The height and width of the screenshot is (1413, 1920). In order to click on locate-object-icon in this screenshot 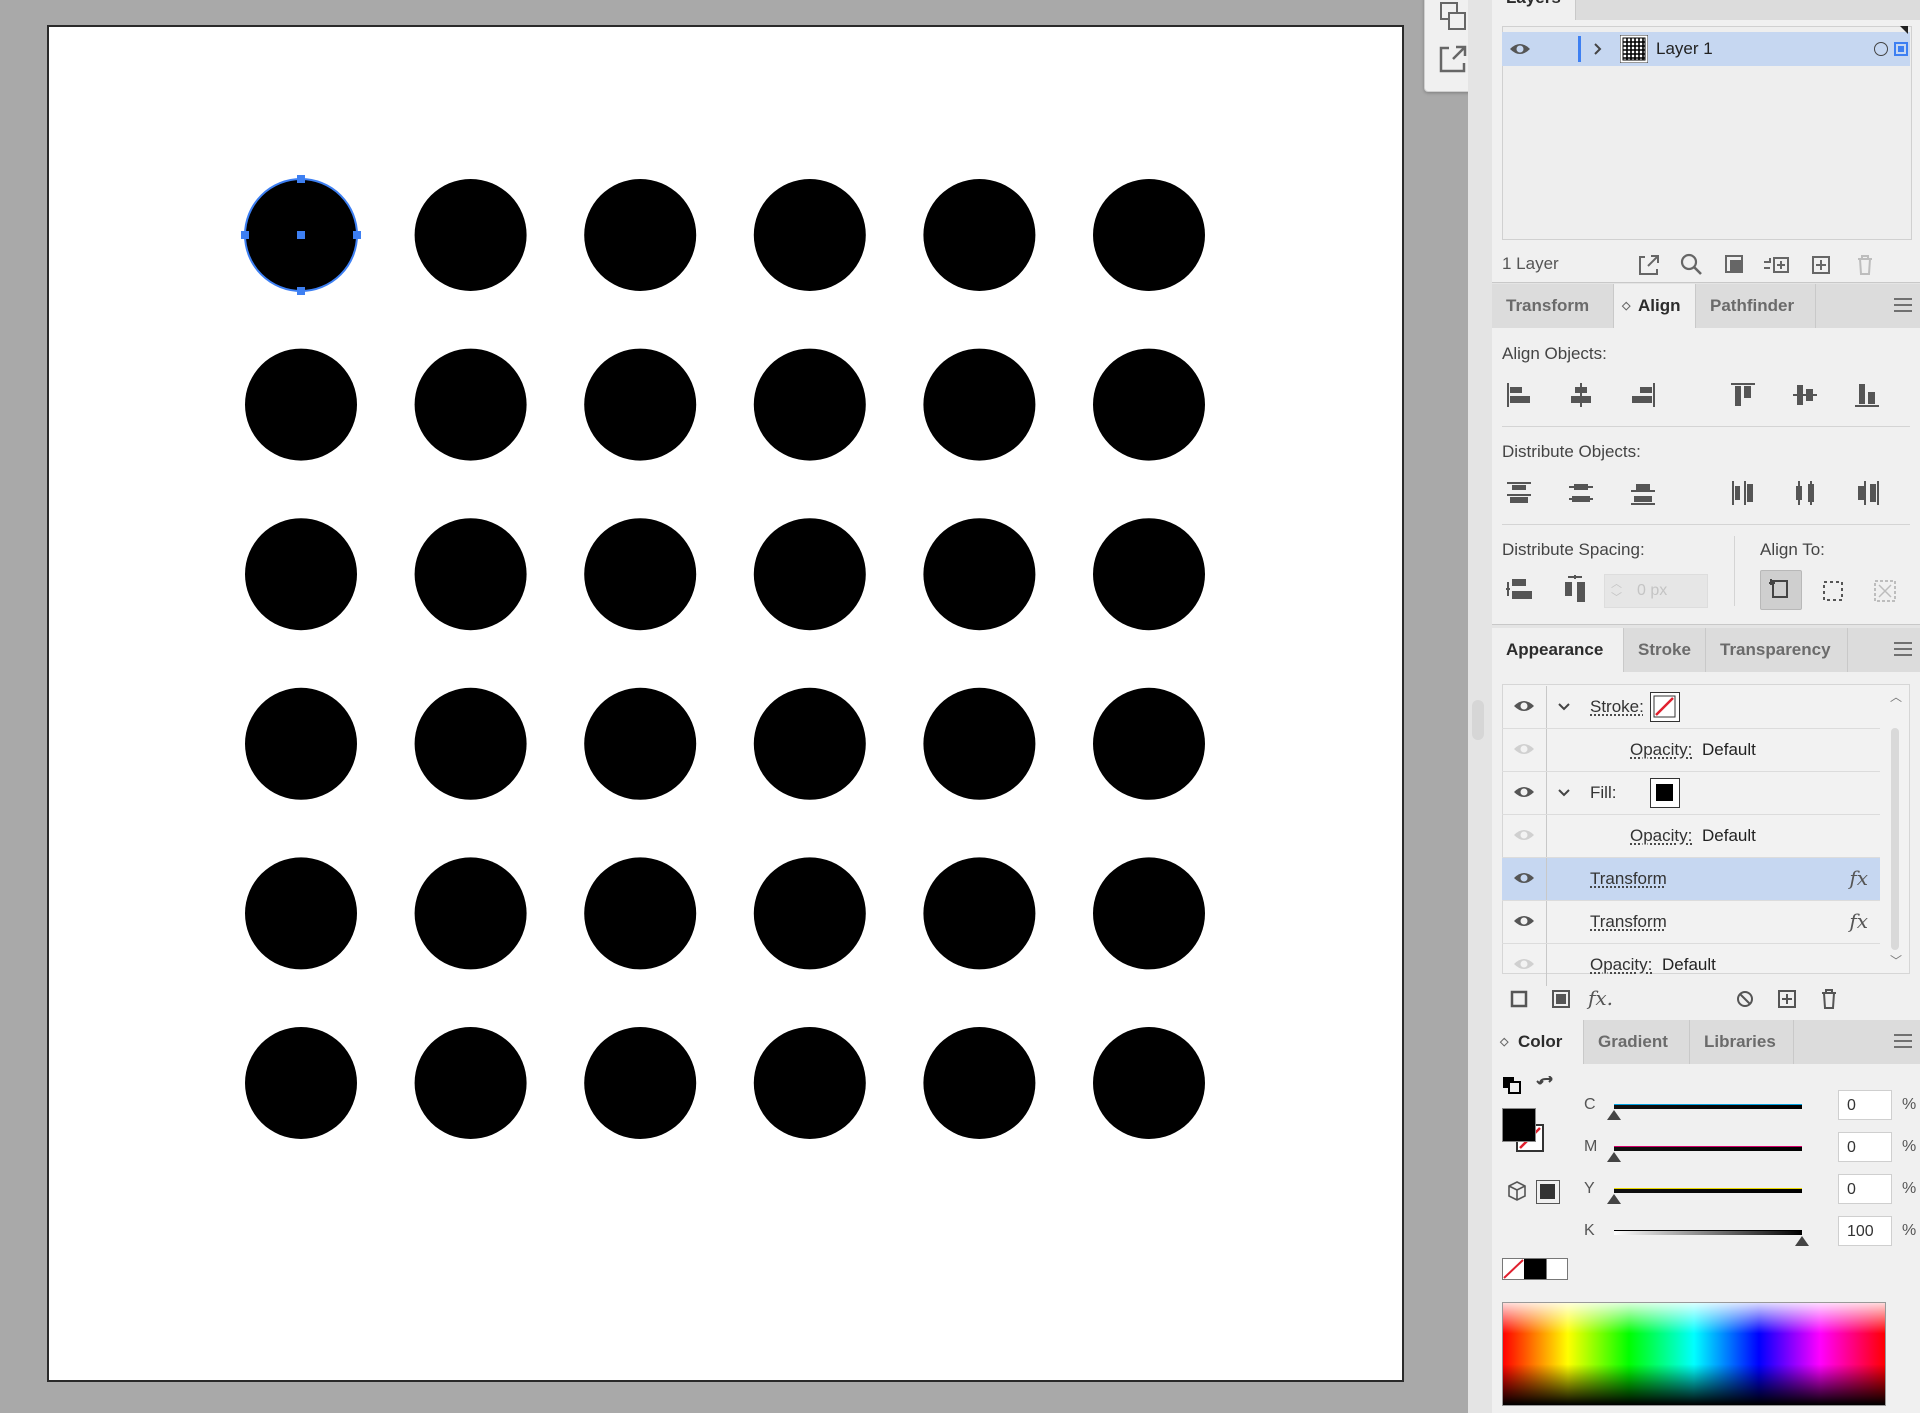, I will do `click(1691, 265)`.